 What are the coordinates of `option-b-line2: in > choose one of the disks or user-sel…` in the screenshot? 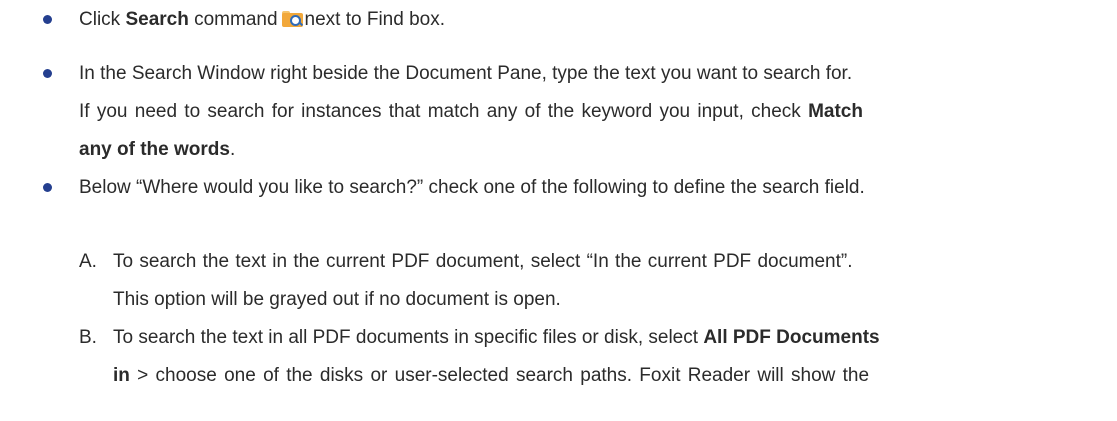 It's located at (491, 376).